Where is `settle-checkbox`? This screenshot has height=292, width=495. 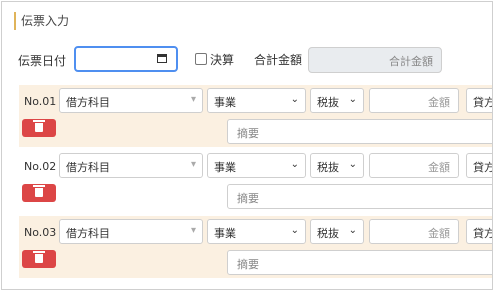
settle-checkbox is located at coordinates (201, 59).